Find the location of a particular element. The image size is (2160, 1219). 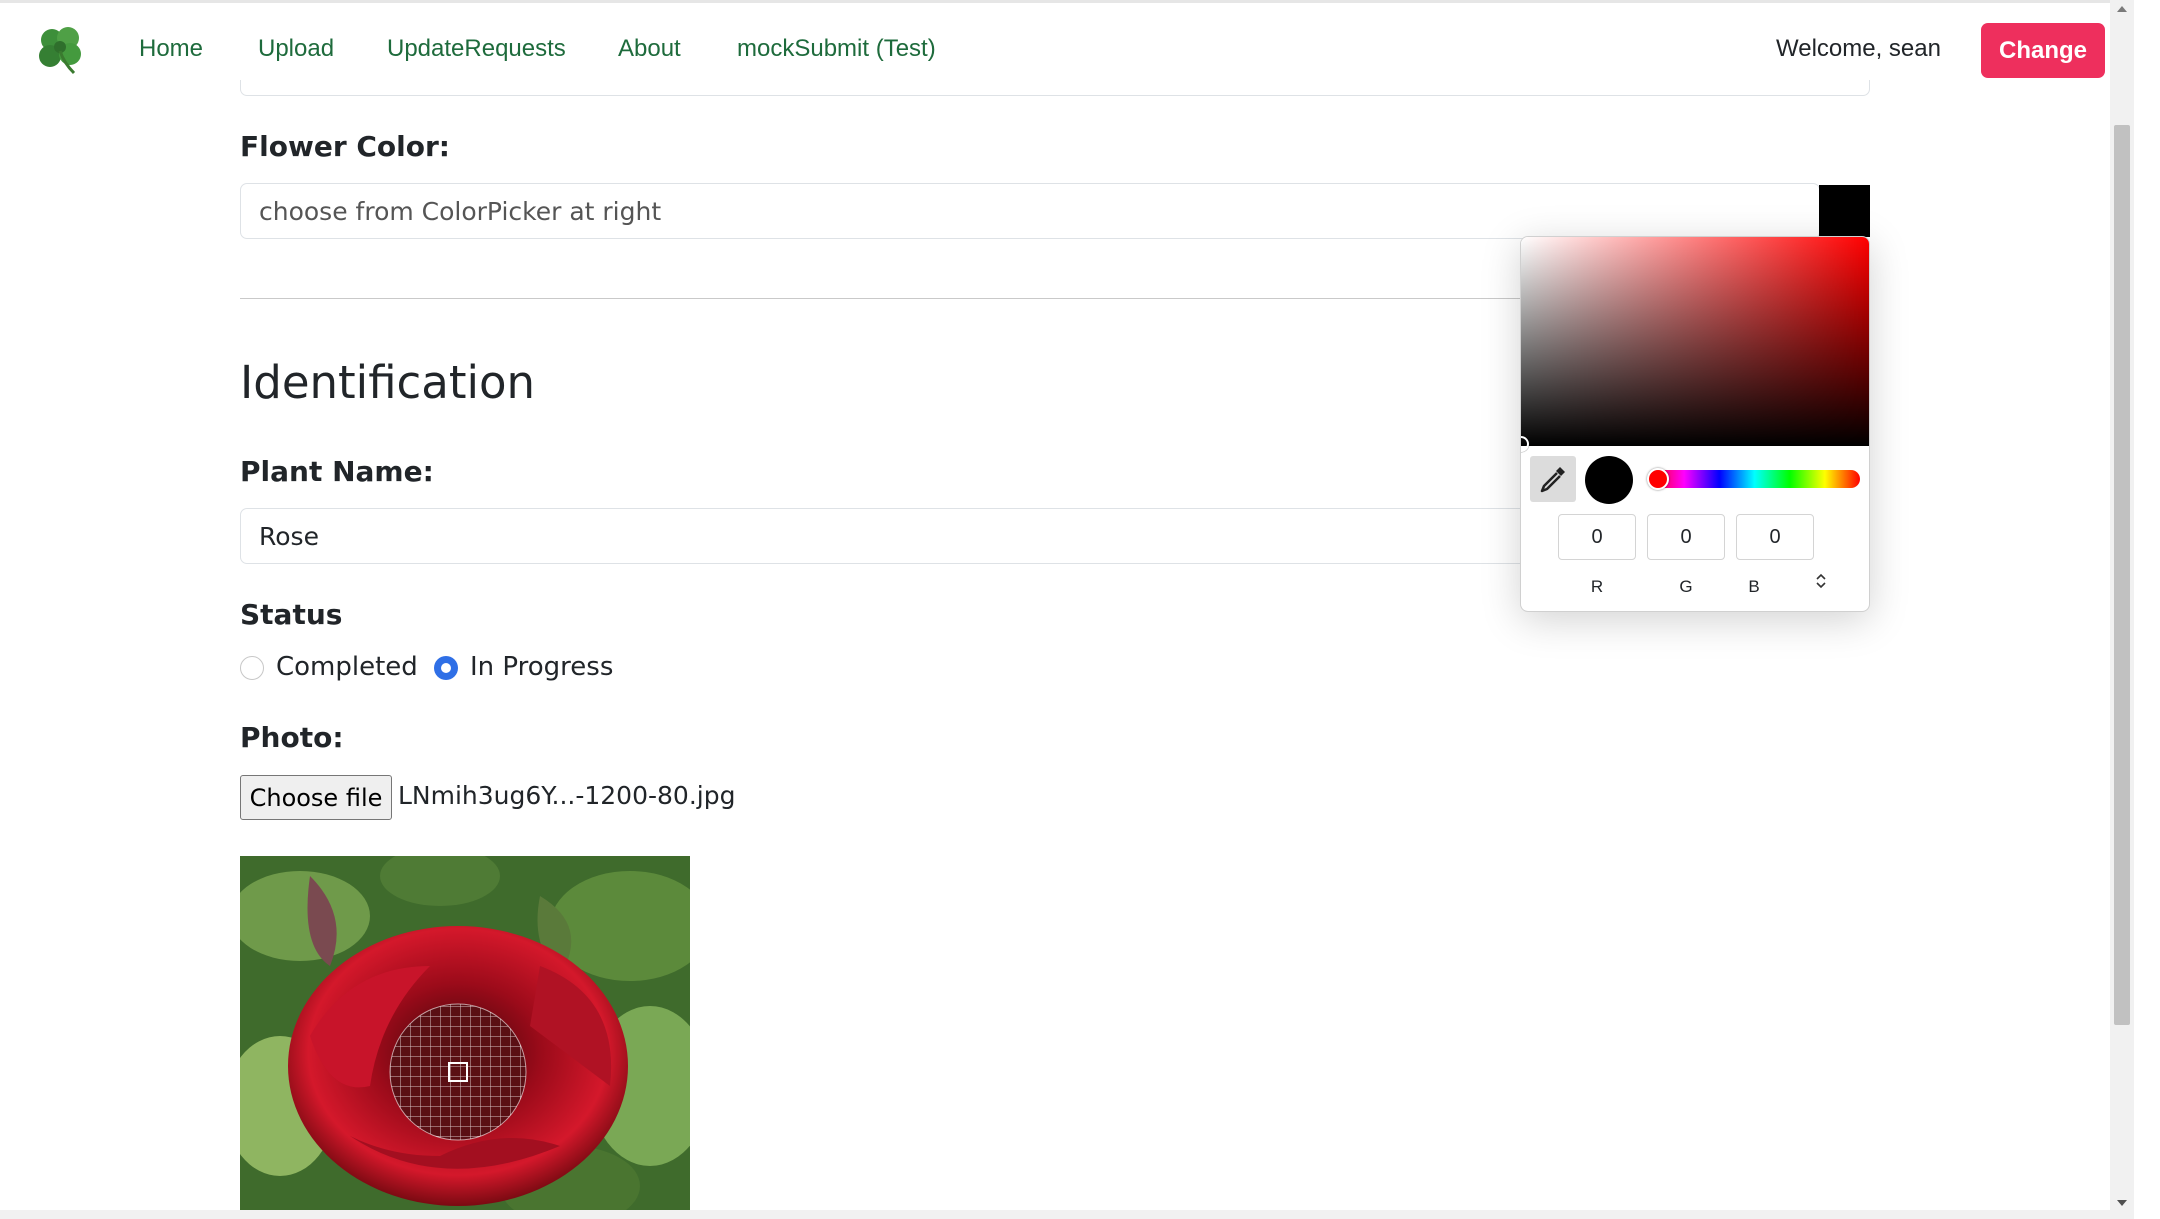

vertical-scrollbar is located at coordinates (2122, 609).